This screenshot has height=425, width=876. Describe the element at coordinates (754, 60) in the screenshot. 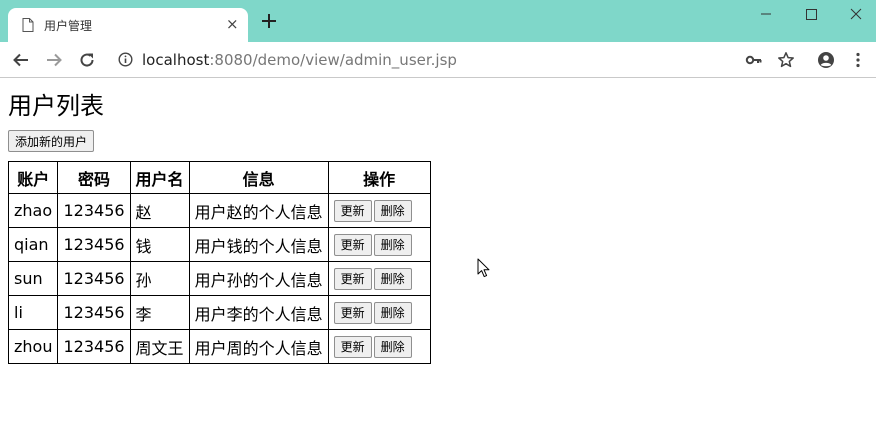

I see `key-icon` at that location.